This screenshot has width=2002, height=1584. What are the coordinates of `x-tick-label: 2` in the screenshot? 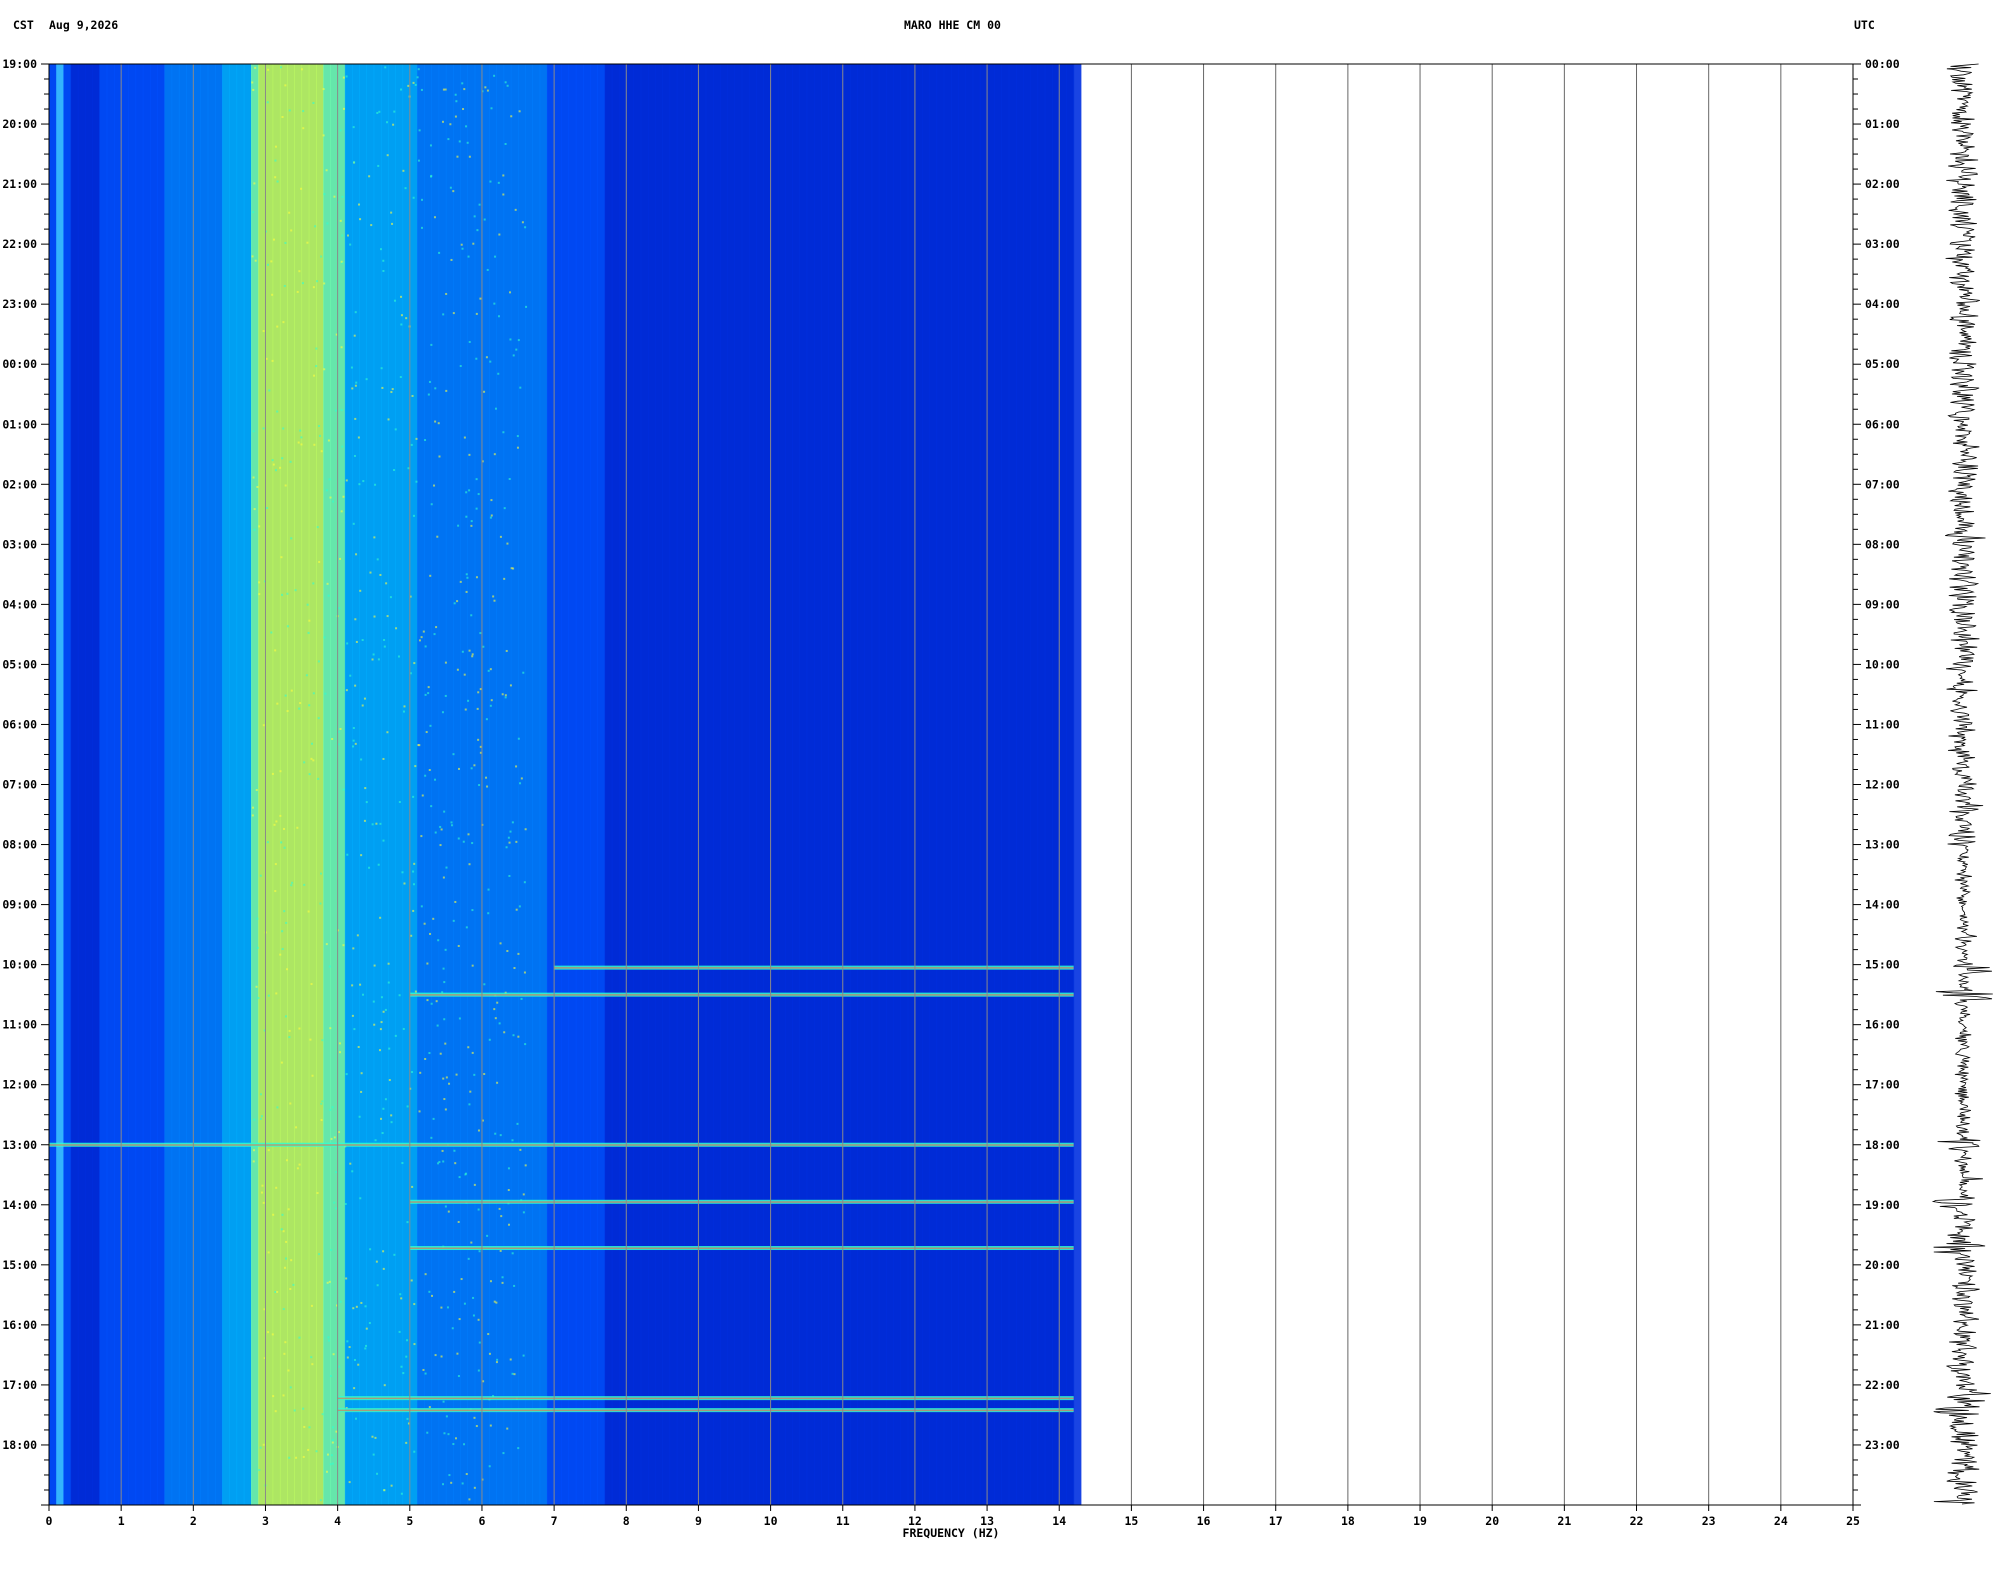 It's located at (193, 1521).